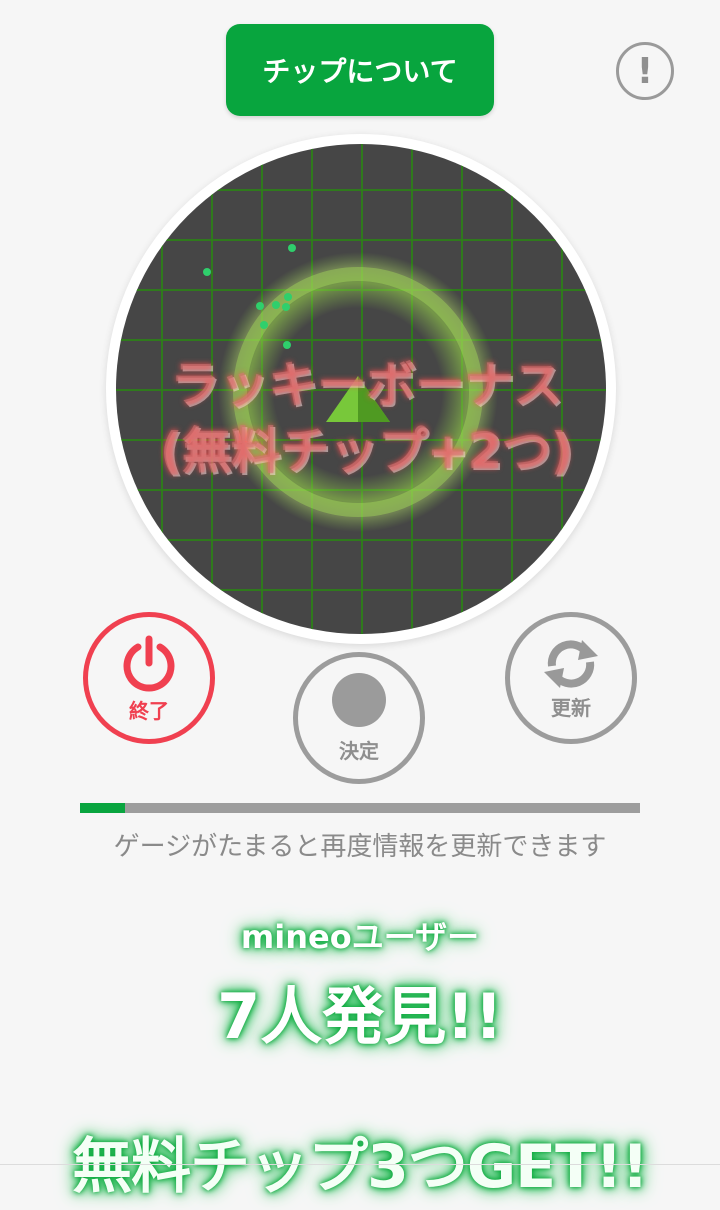 This screenshot has width=720, height=1210. Describe the element at coordinates (359, 699) in the screenshot. I see `decide-dot-icon` at that location.